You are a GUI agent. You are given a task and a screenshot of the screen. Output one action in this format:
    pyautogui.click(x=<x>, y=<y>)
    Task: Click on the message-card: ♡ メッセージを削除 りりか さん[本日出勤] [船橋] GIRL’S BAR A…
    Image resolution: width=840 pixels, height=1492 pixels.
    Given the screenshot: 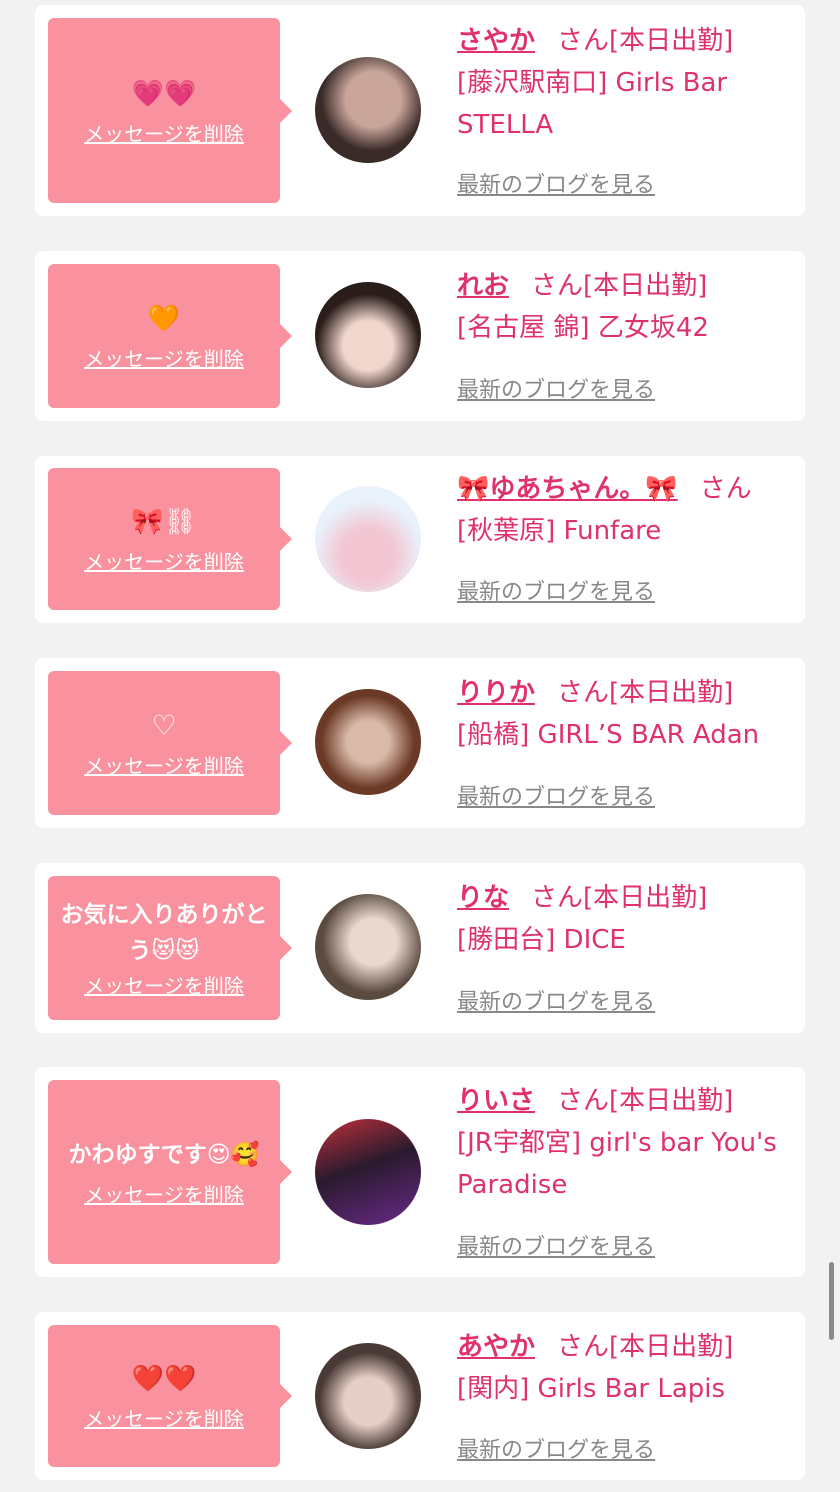 What is the action you would take?
    pyautogui.click(x=420, y=743)
    